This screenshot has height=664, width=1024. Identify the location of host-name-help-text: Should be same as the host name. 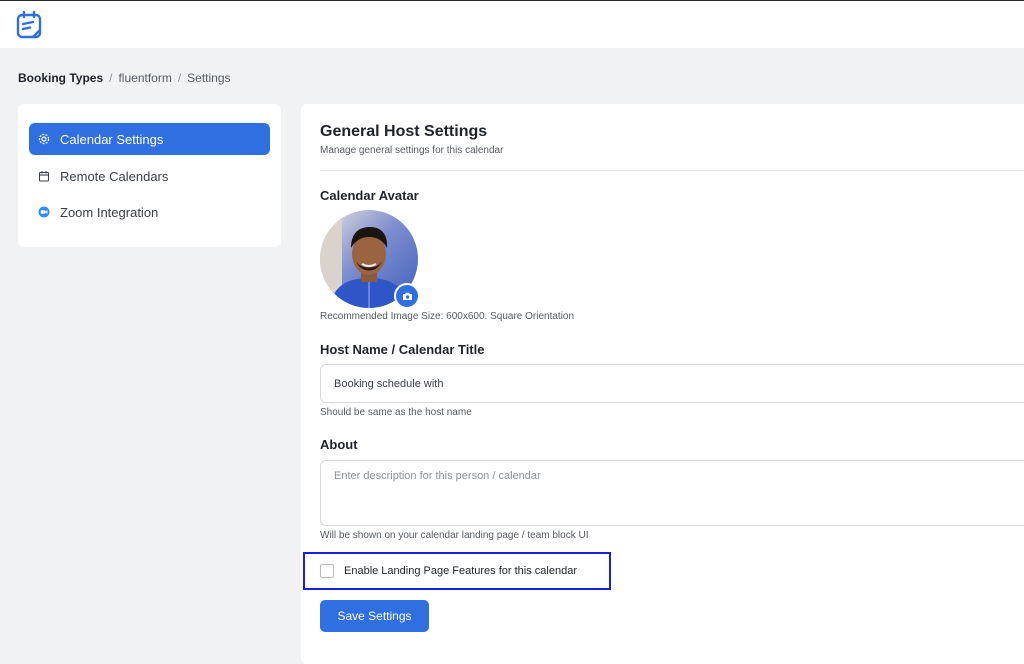
(396, 412).